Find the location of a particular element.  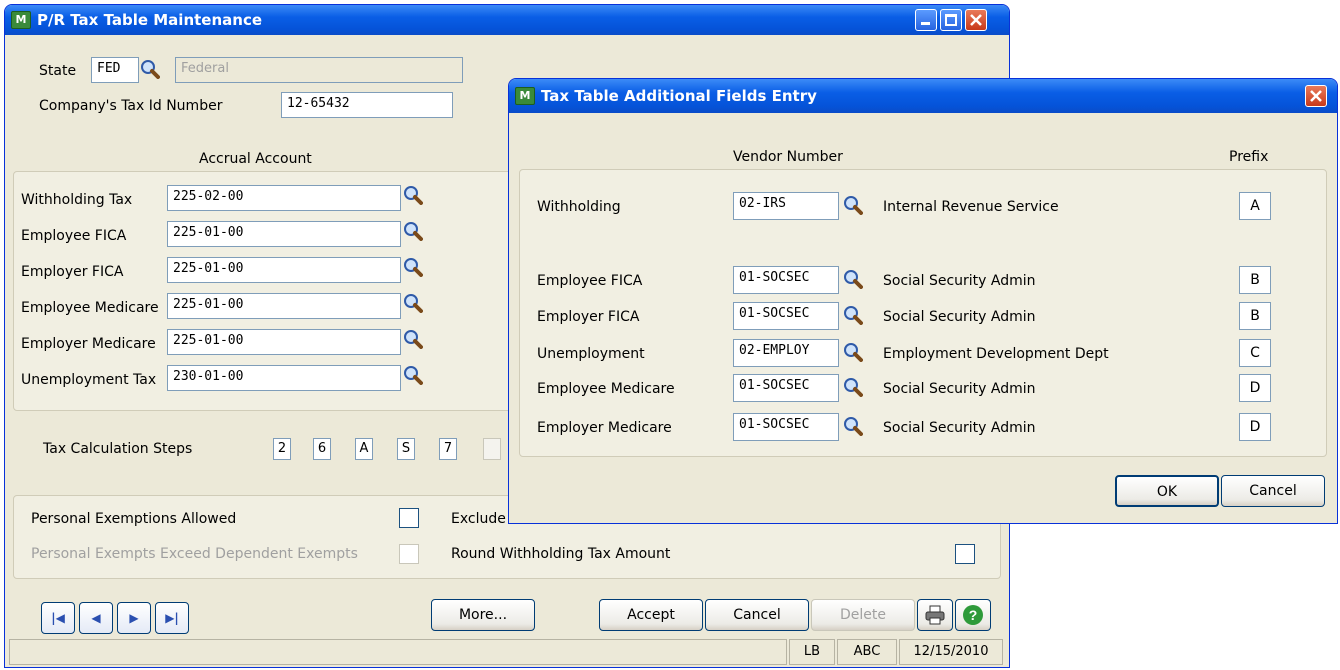

calc-step: 6 is located at coordinates (322, 449).